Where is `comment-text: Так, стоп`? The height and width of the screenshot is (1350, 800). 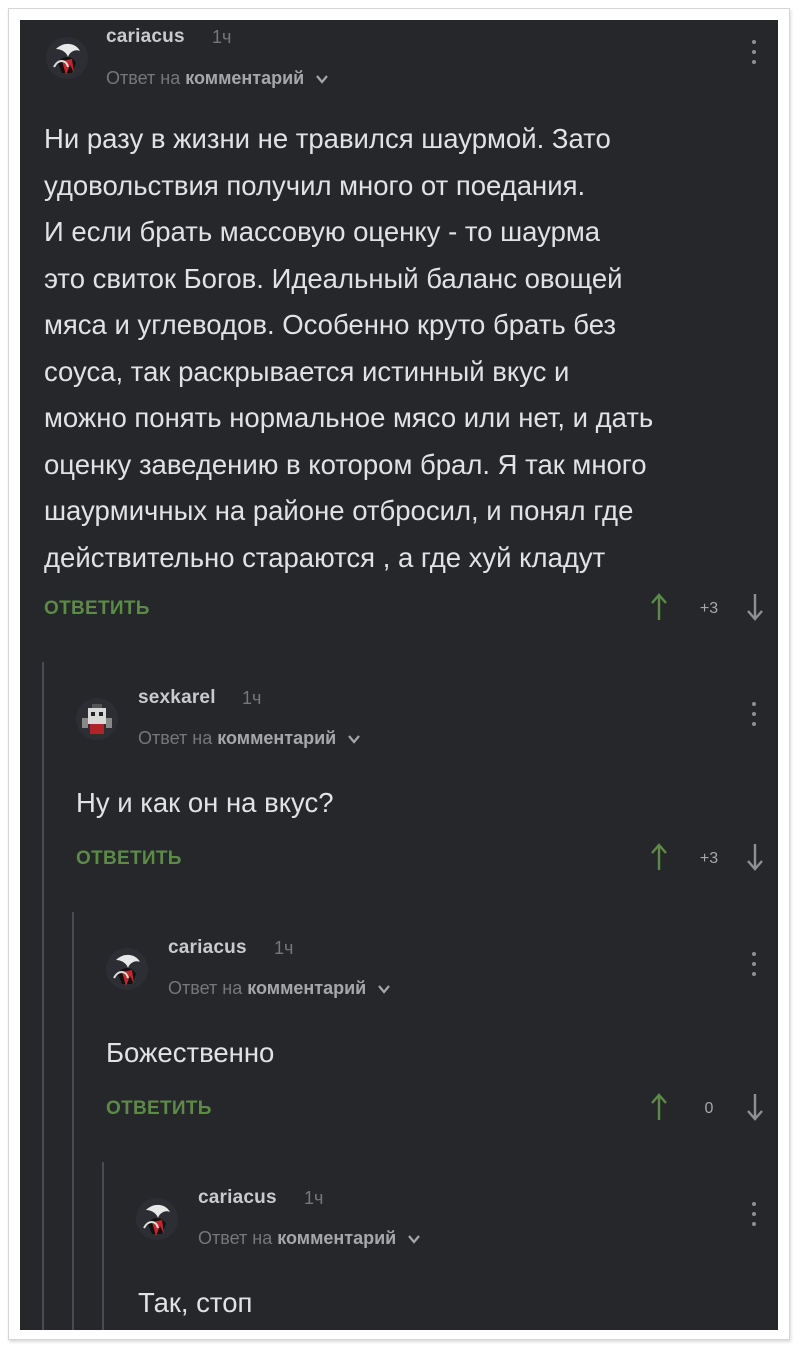 comment-text: Так, стоп is located at coordinates (195, 1302).